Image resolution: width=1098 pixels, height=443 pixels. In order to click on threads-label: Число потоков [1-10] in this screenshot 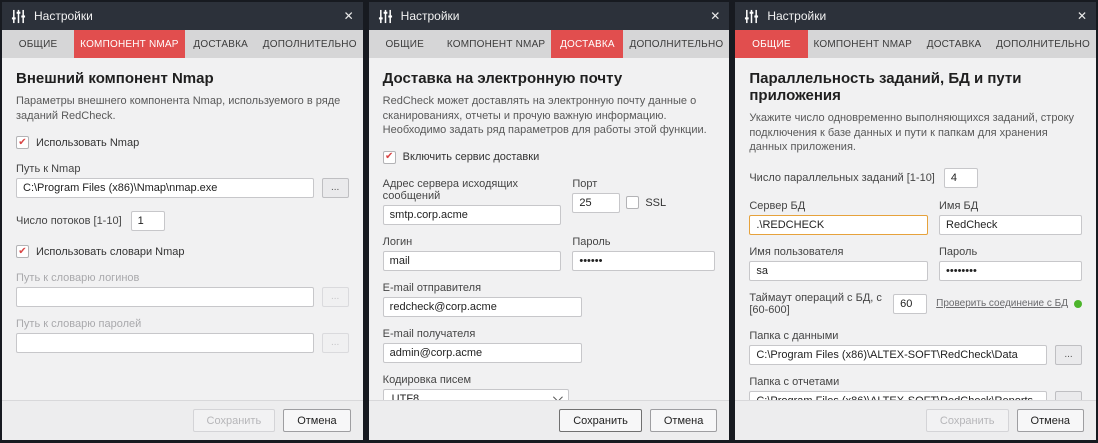, I will do `click(69, 221)`.